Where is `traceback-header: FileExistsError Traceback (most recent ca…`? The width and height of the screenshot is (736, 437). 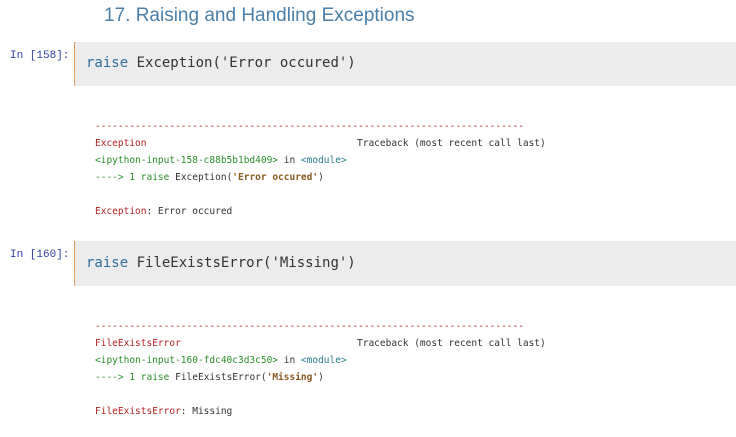 traceback-header: FileExistsError Traceback (most recent ca… is located at coordinates (320, 343).